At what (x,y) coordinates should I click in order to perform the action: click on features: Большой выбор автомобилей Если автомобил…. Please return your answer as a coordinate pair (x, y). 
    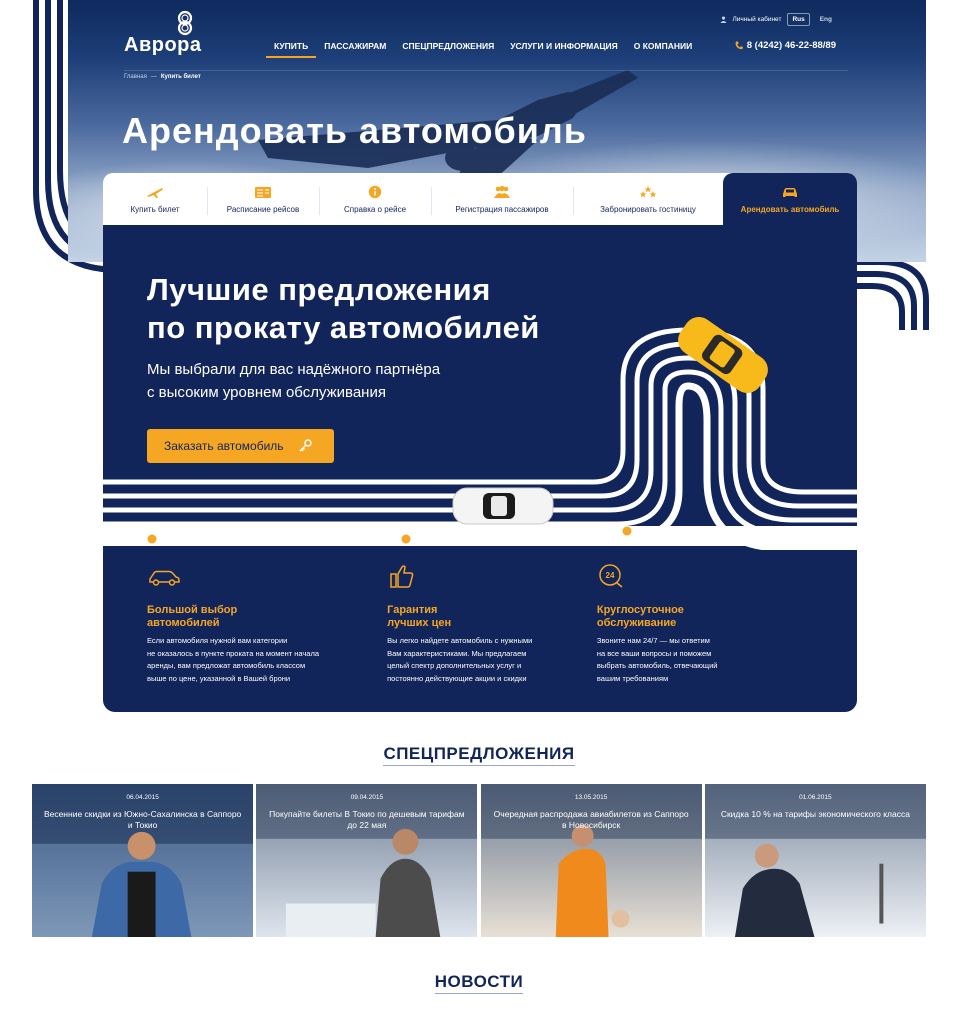
    Looking at the image, I should click on (492, 624).